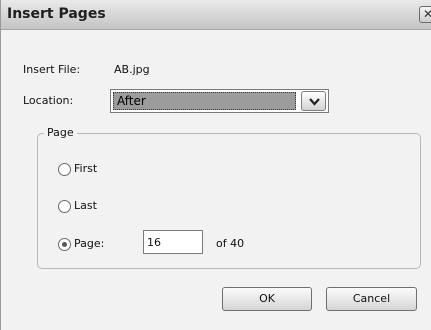 The image size is (431, 330). I want to click on dialog-title: Insert Pages, so click(56, 14).